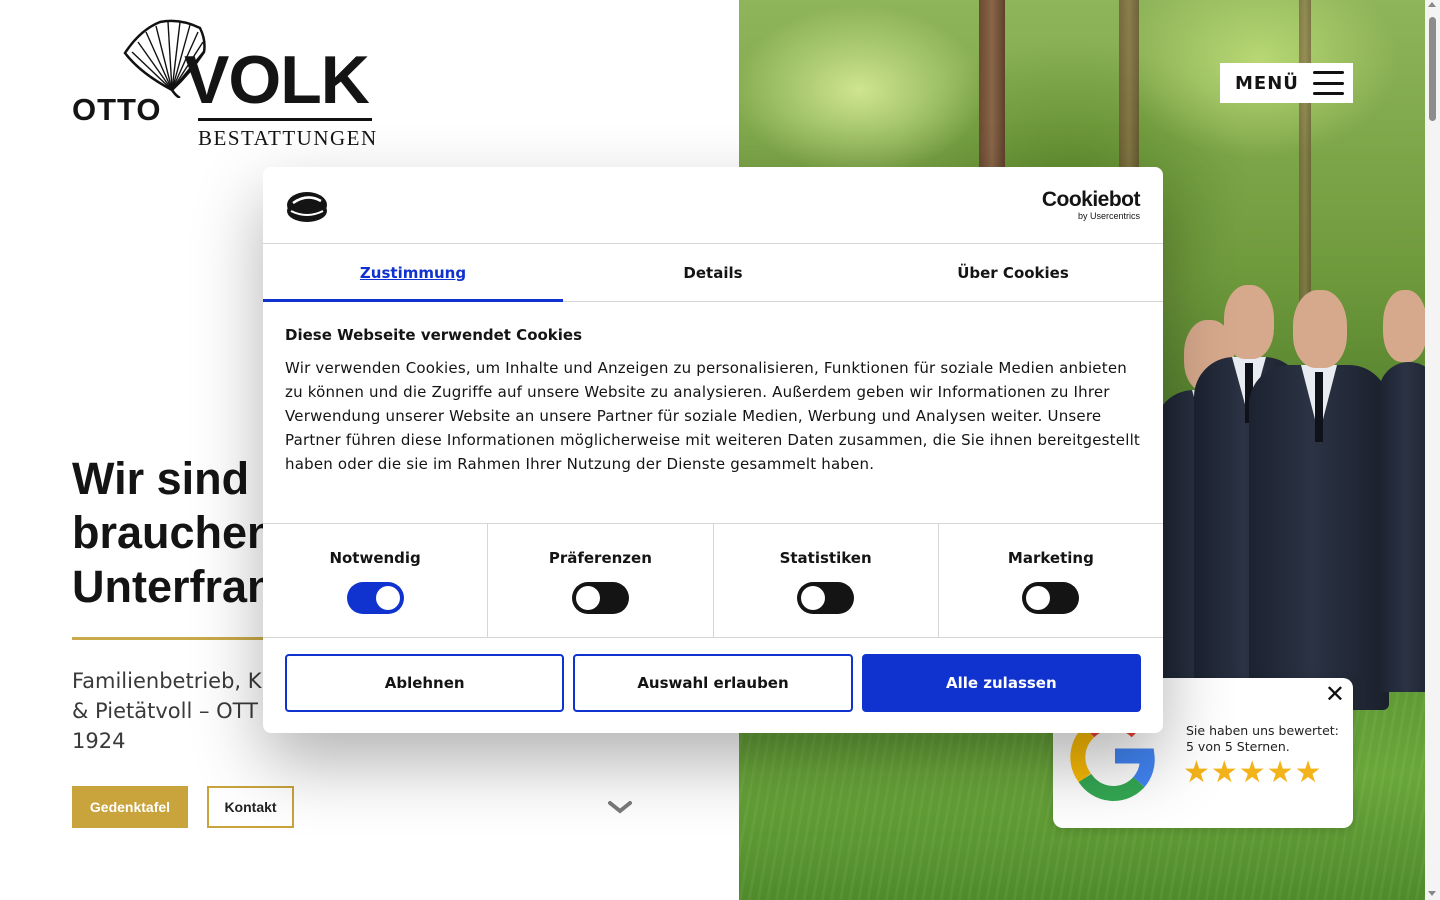 This screenshot has width=1440, height=900. Describe the element at coordinates (826, 598) in the screenshot. I see `statistics-toggle` at that location.